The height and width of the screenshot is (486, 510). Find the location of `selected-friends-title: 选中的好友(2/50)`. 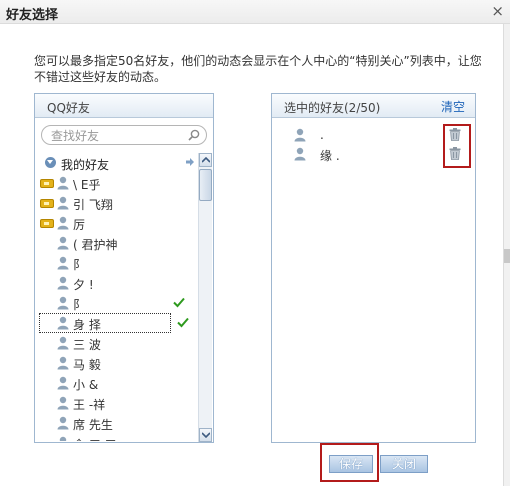

selected-friends-title: 选中的好友(2/50) is located at coordinates (332, 108).